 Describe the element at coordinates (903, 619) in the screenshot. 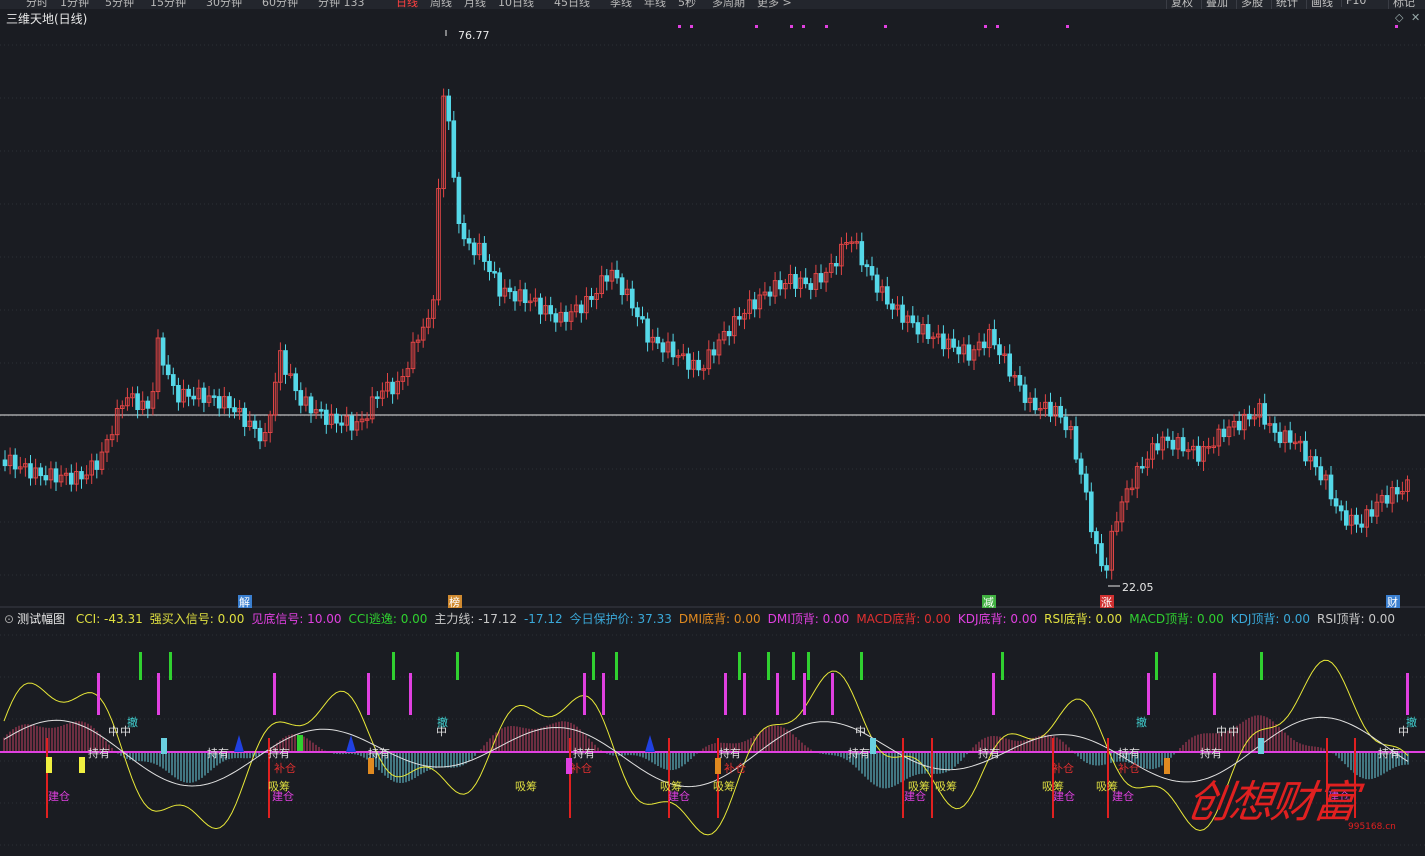

I see `indicator-value: MACD底背: 0.00` at that location.